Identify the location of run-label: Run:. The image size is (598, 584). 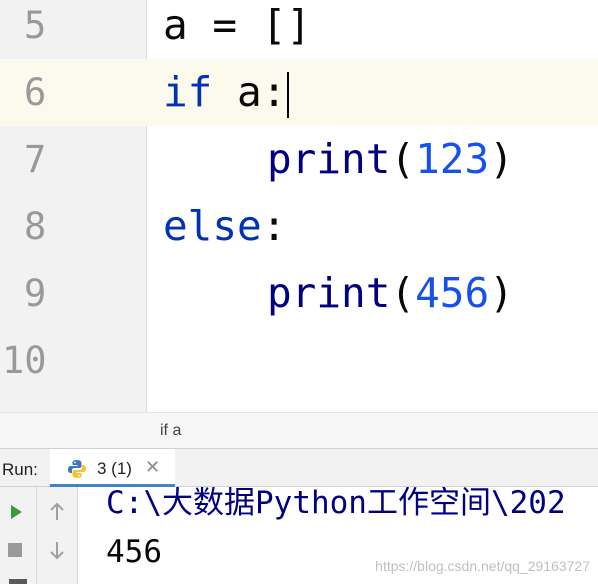
(20, 469).